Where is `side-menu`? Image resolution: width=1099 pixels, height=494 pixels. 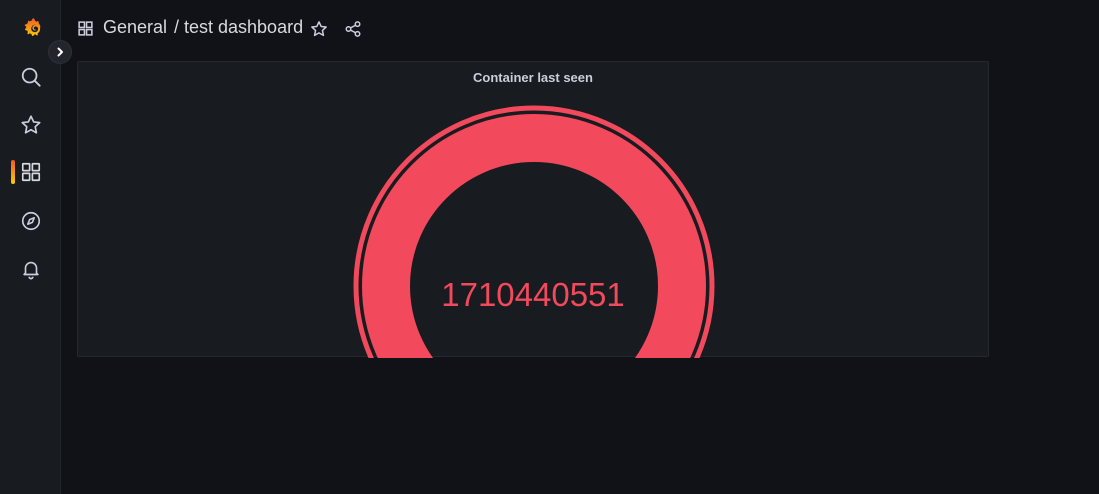
side-menu is located at coordinates (30, 247).